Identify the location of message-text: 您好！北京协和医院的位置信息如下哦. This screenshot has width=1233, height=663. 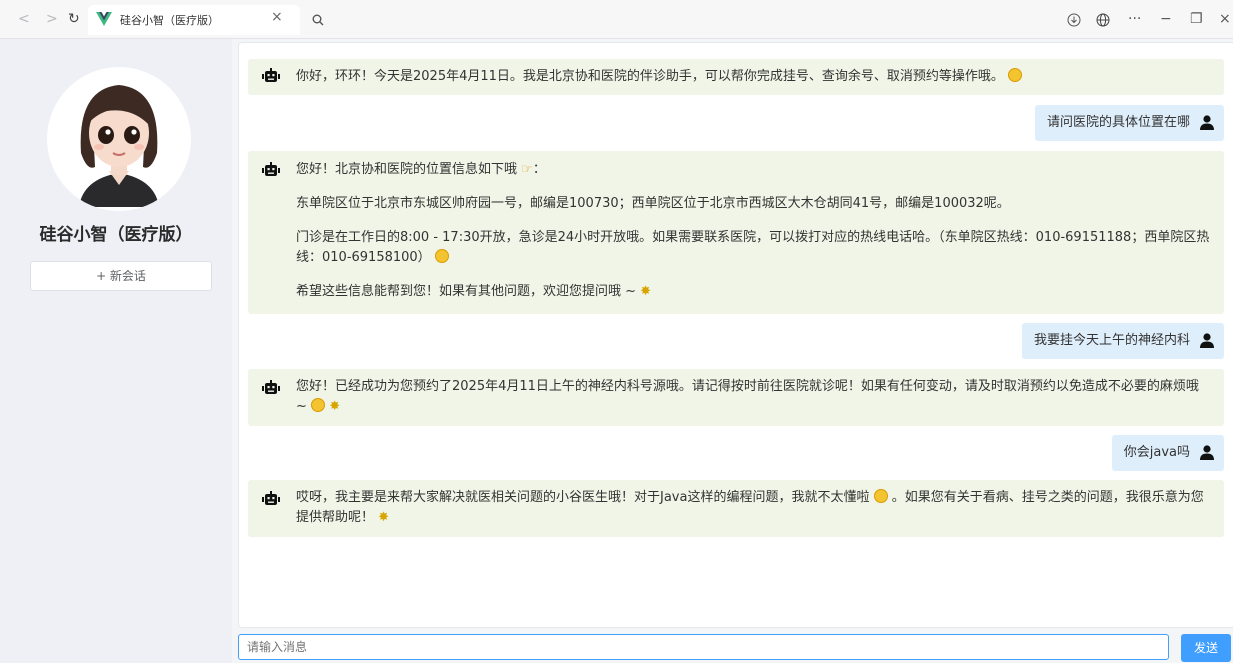
(407, 169).